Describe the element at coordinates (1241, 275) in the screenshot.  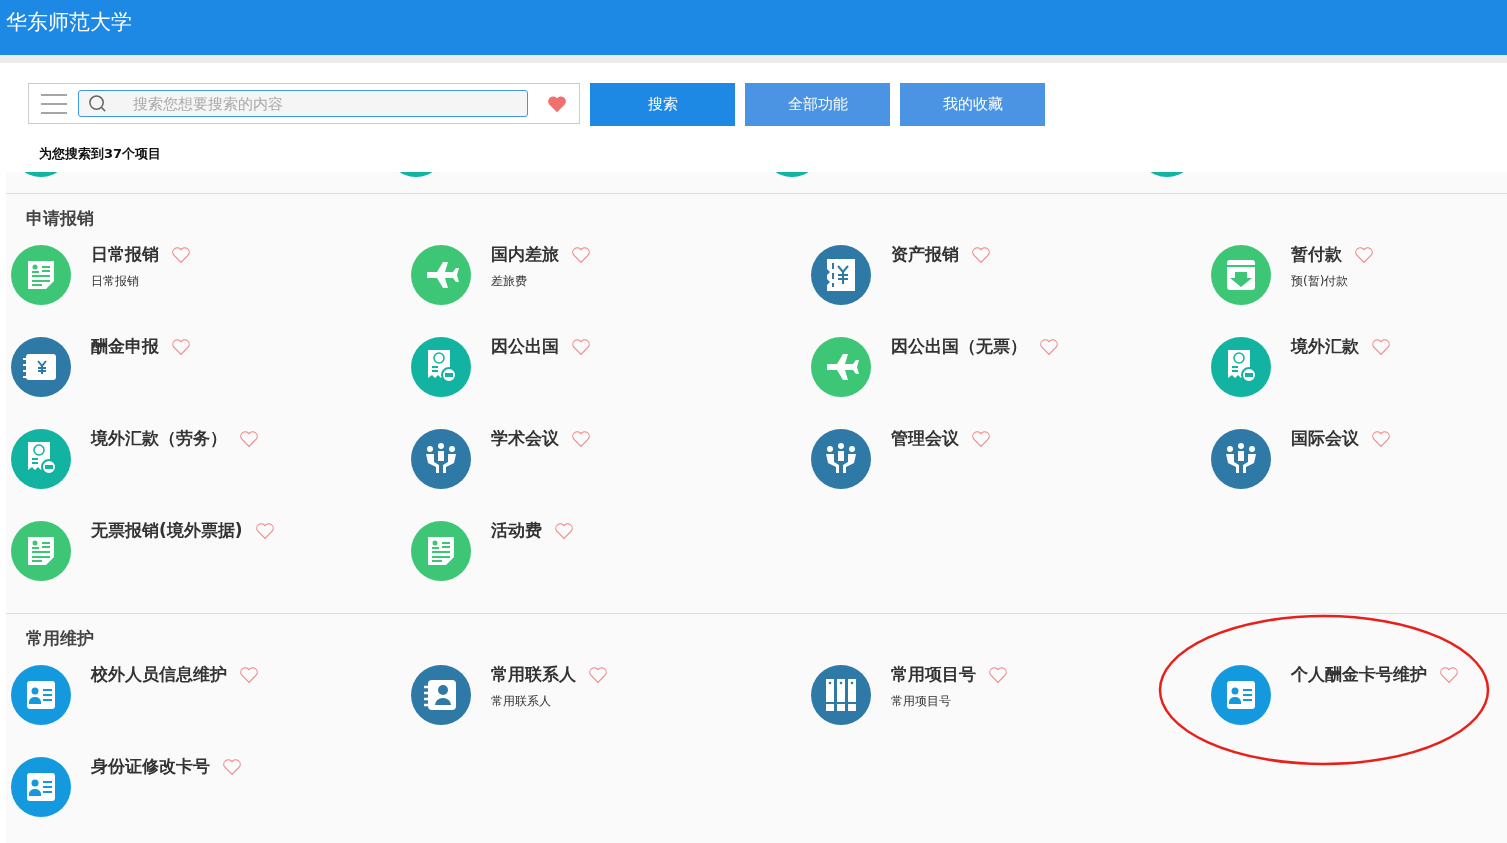
I see `download-box-icon` at that location.